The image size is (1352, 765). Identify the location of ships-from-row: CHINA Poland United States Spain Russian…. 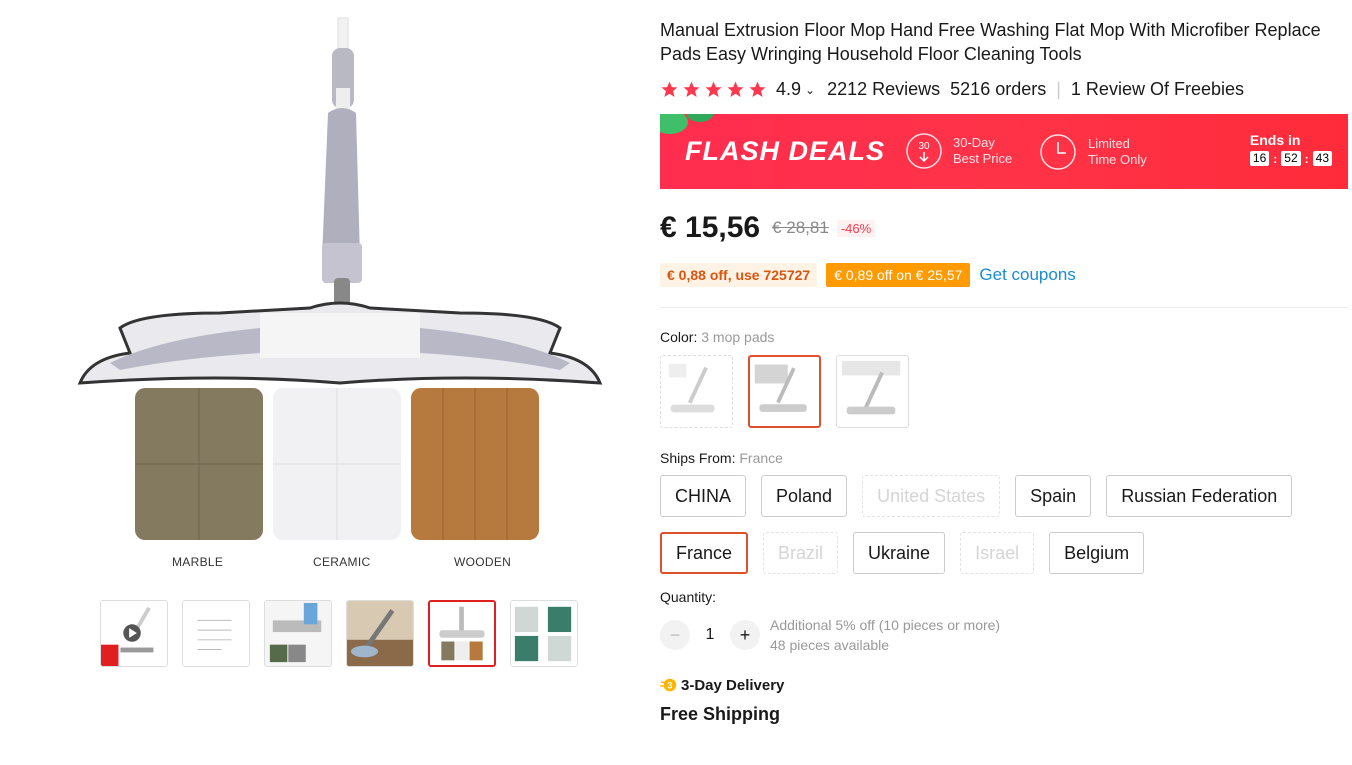
(1004, 496).